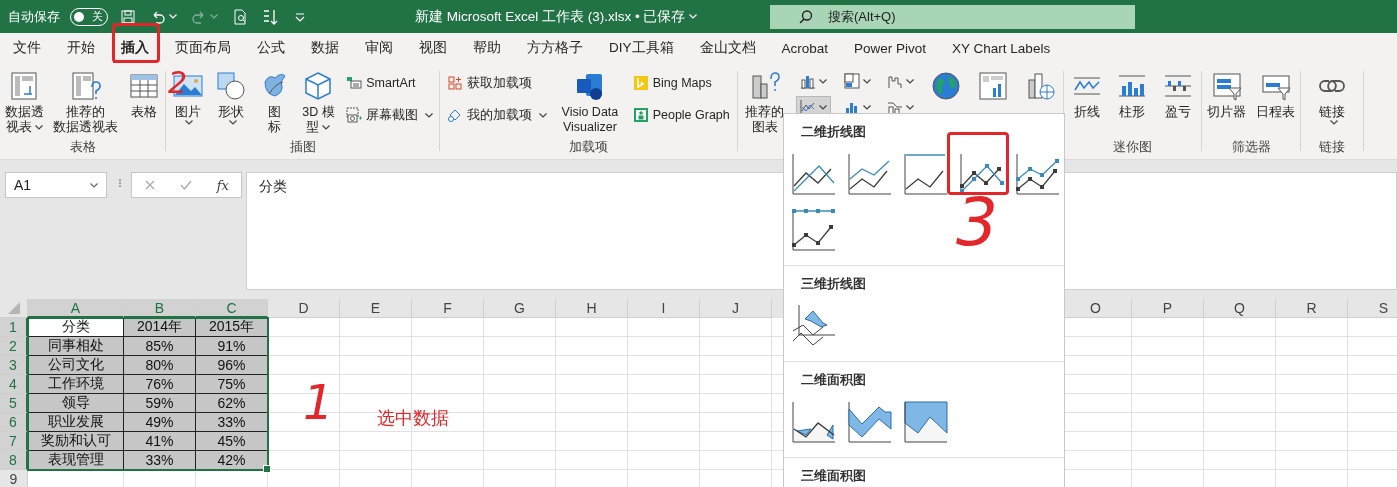 This screenshot has height=487, width=1397. What do you see at coordinates (76, 365) in the screenshot?
I see `table-cell: 公司文化` at bounding box center [76, 365].